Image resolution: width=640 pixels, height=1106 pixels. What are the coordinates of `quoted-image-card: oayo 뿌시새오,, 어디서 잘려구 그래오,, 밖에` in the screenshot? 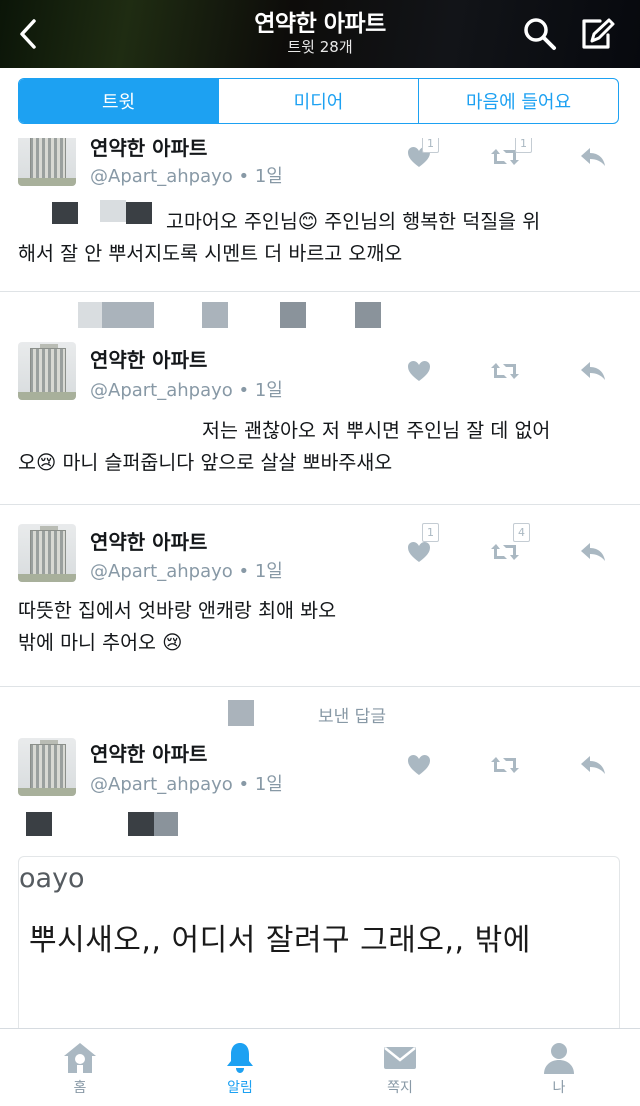 It's located at (319, 942).